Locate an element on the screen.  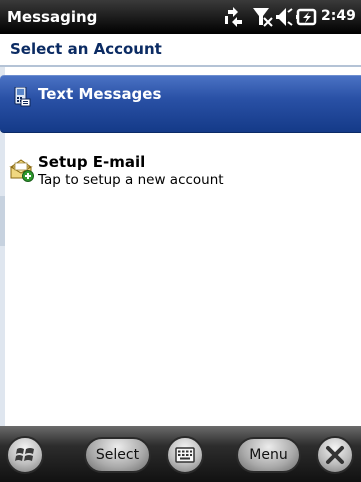
account-item-text-messages: Text Messages is located at coordinates (180, 104).